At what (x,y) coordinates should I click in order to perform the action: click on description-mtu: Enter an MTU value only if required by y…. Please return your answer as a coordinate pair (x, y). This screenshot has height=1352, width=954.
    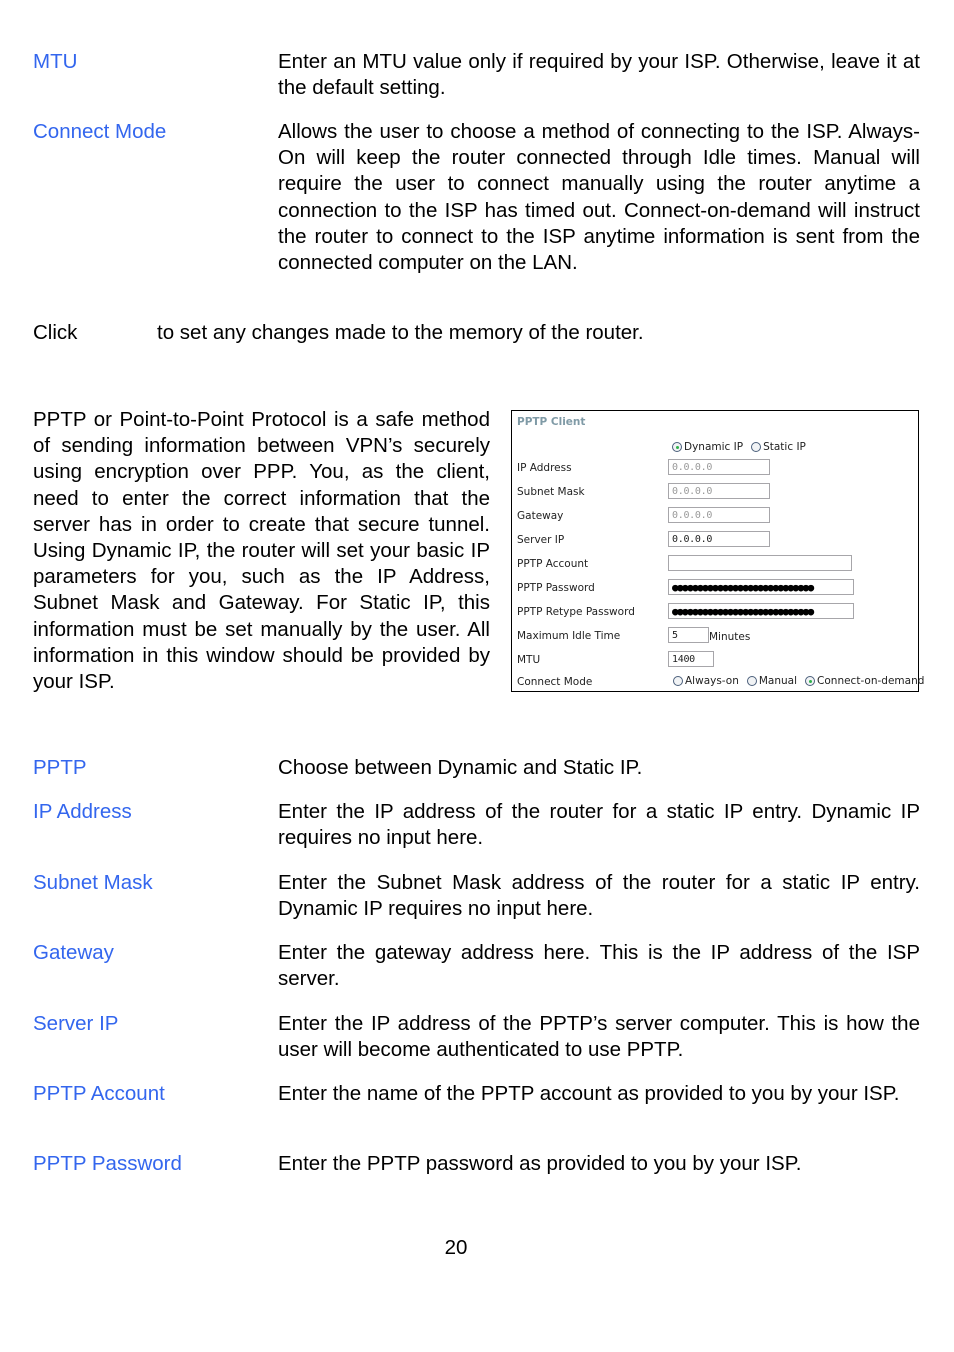
    Looking at the image, I should click on (599, 75).